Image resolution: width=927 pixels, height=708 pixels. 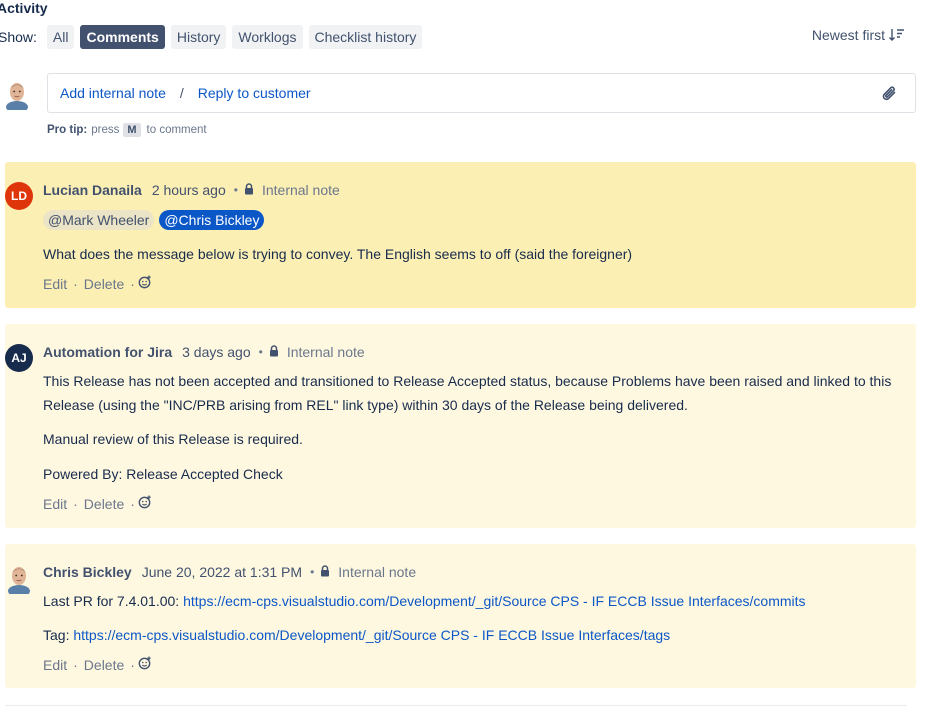 I want to click on mention-mark-wheeler: @Mark Wheeler, so click(x=99, y=220).